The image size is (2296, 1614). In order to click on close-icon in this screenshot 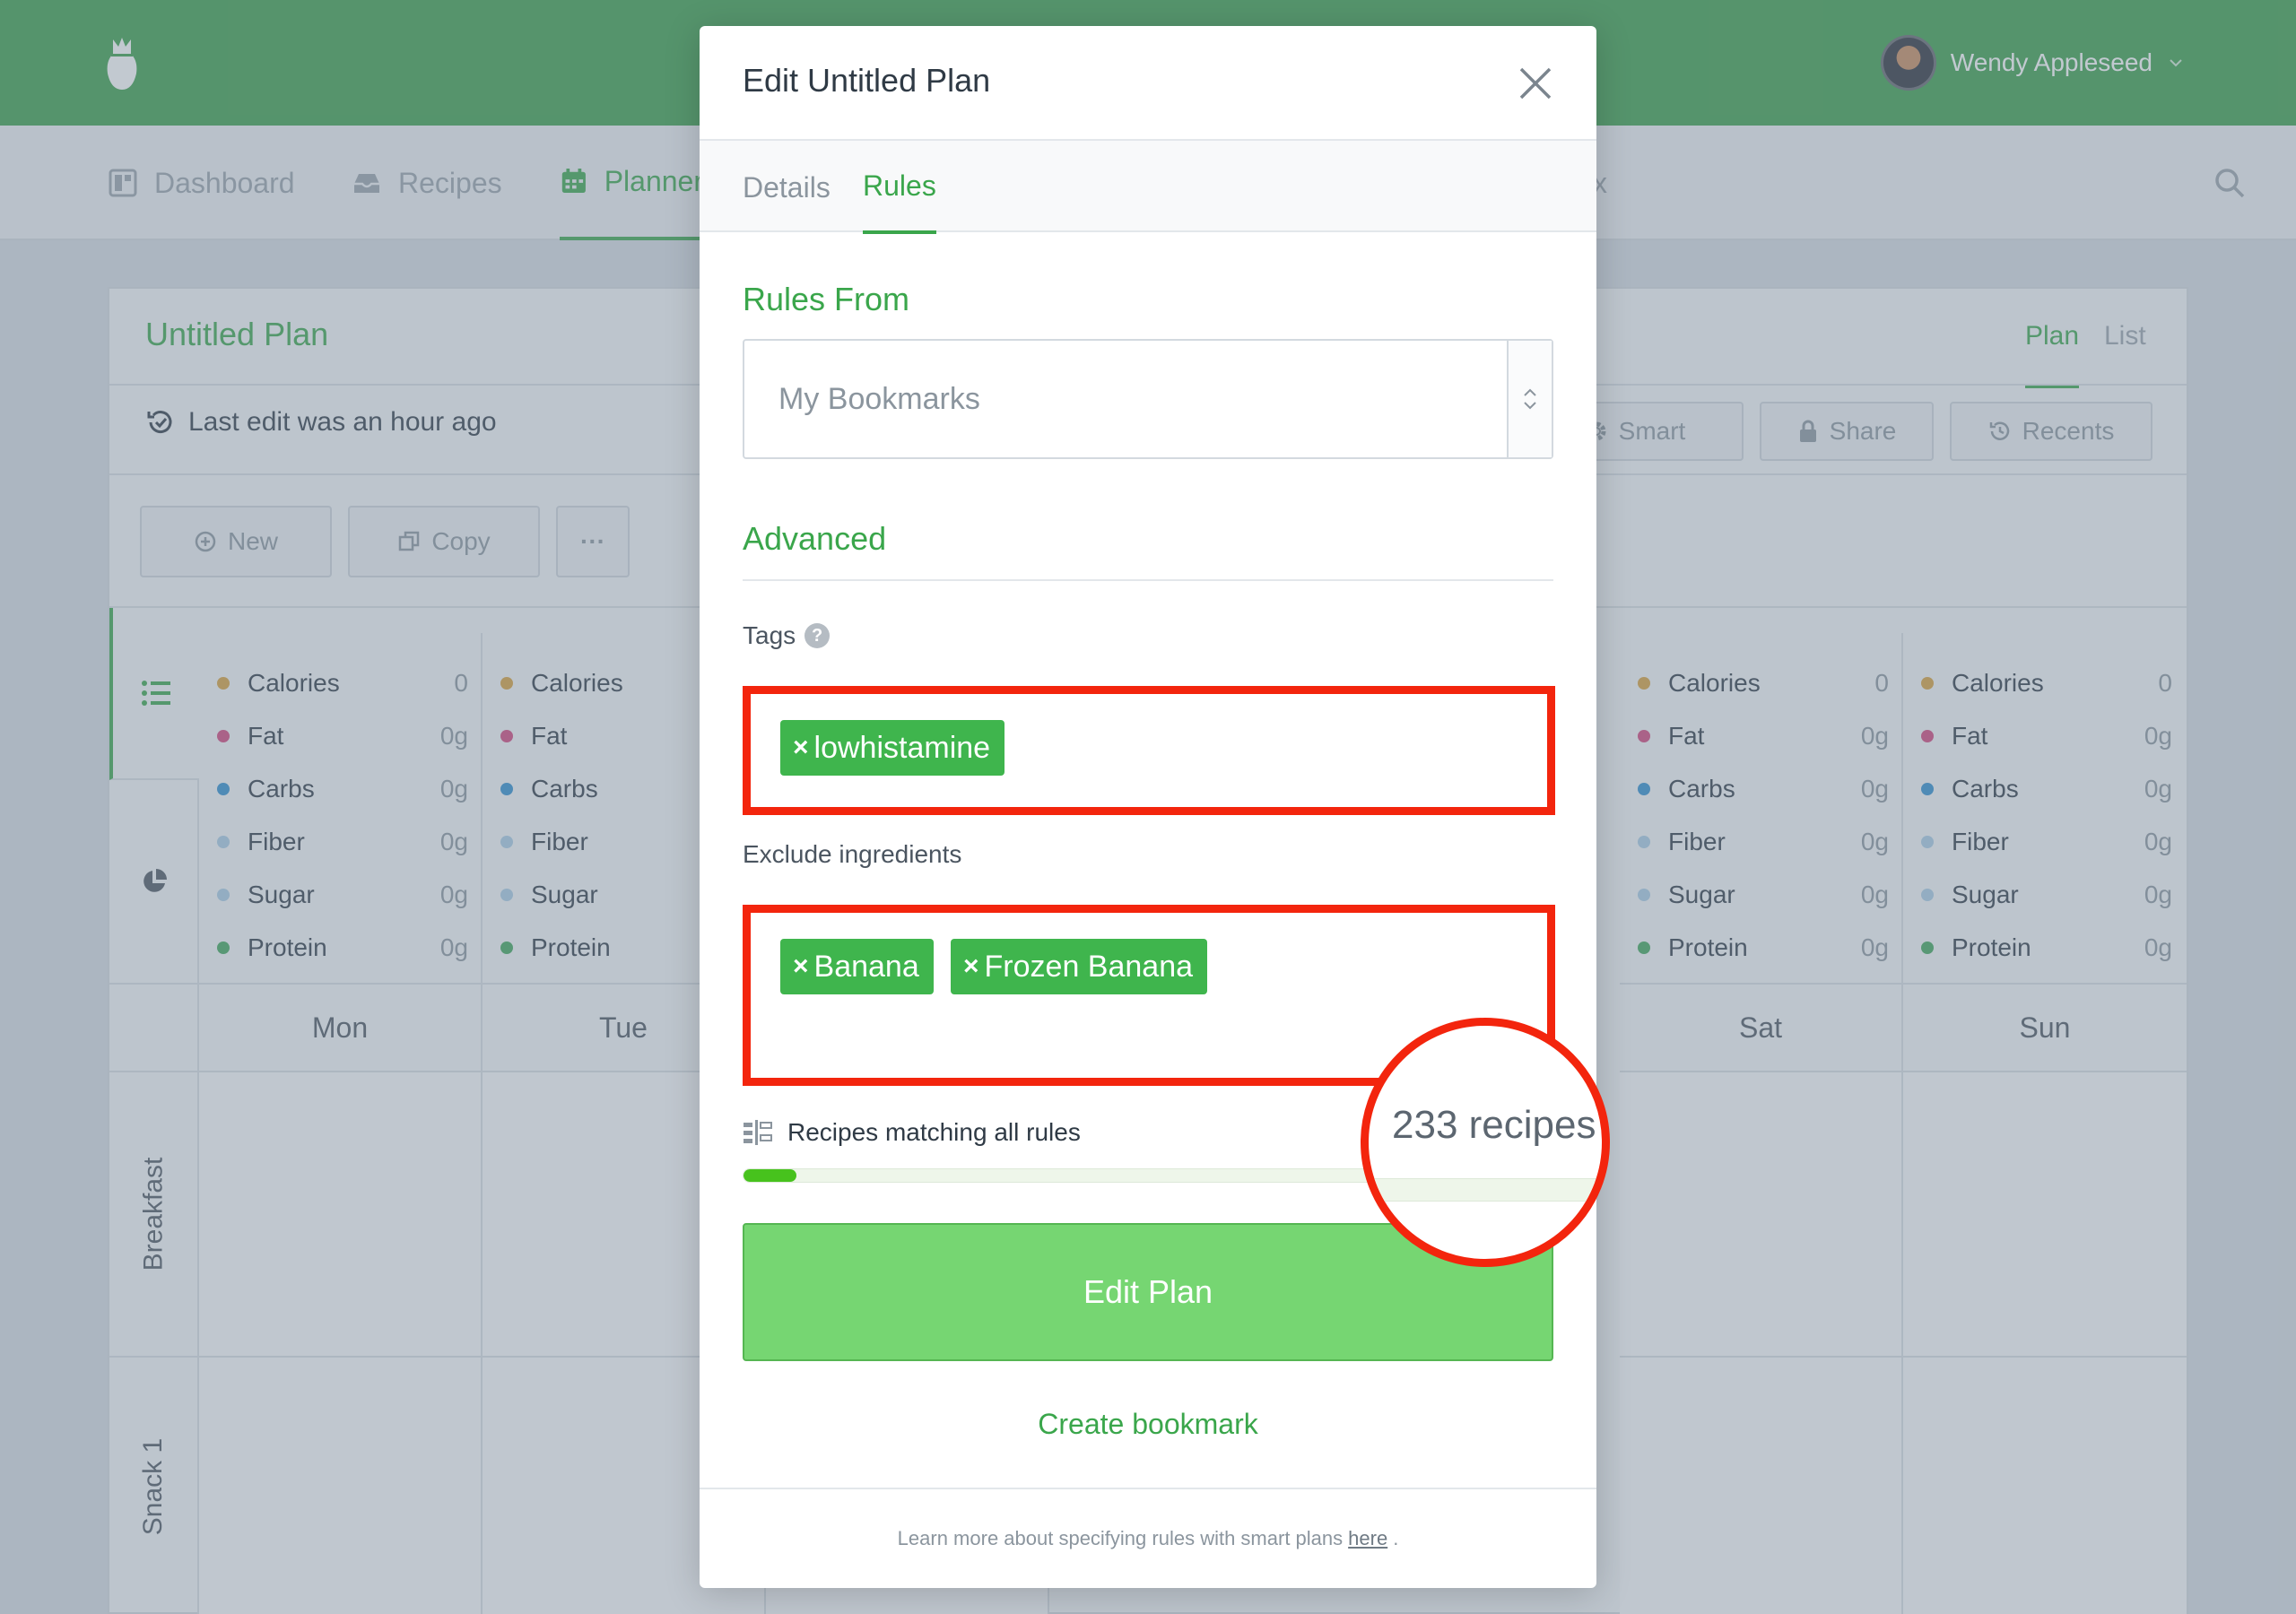, I will do `click(1535, 83)`.